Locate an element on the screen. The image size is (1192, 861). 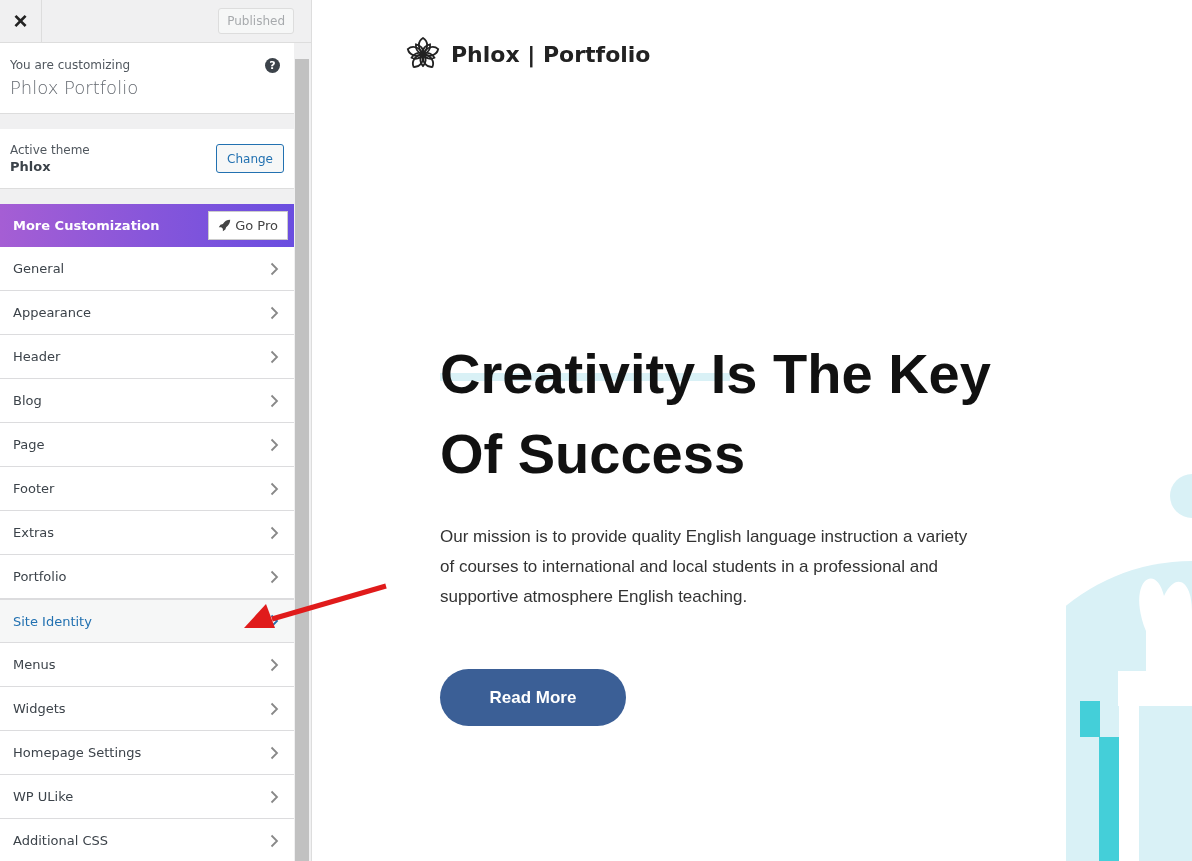
read-more-button: Read More is located at coordinates (533, 697).